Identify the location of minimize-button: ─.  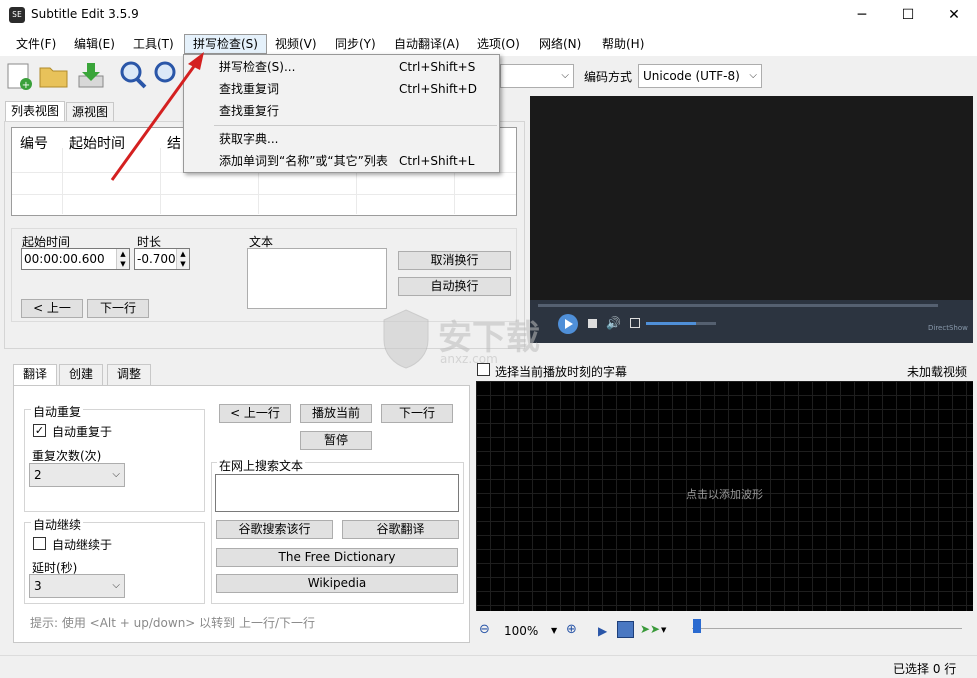
(862, 15).